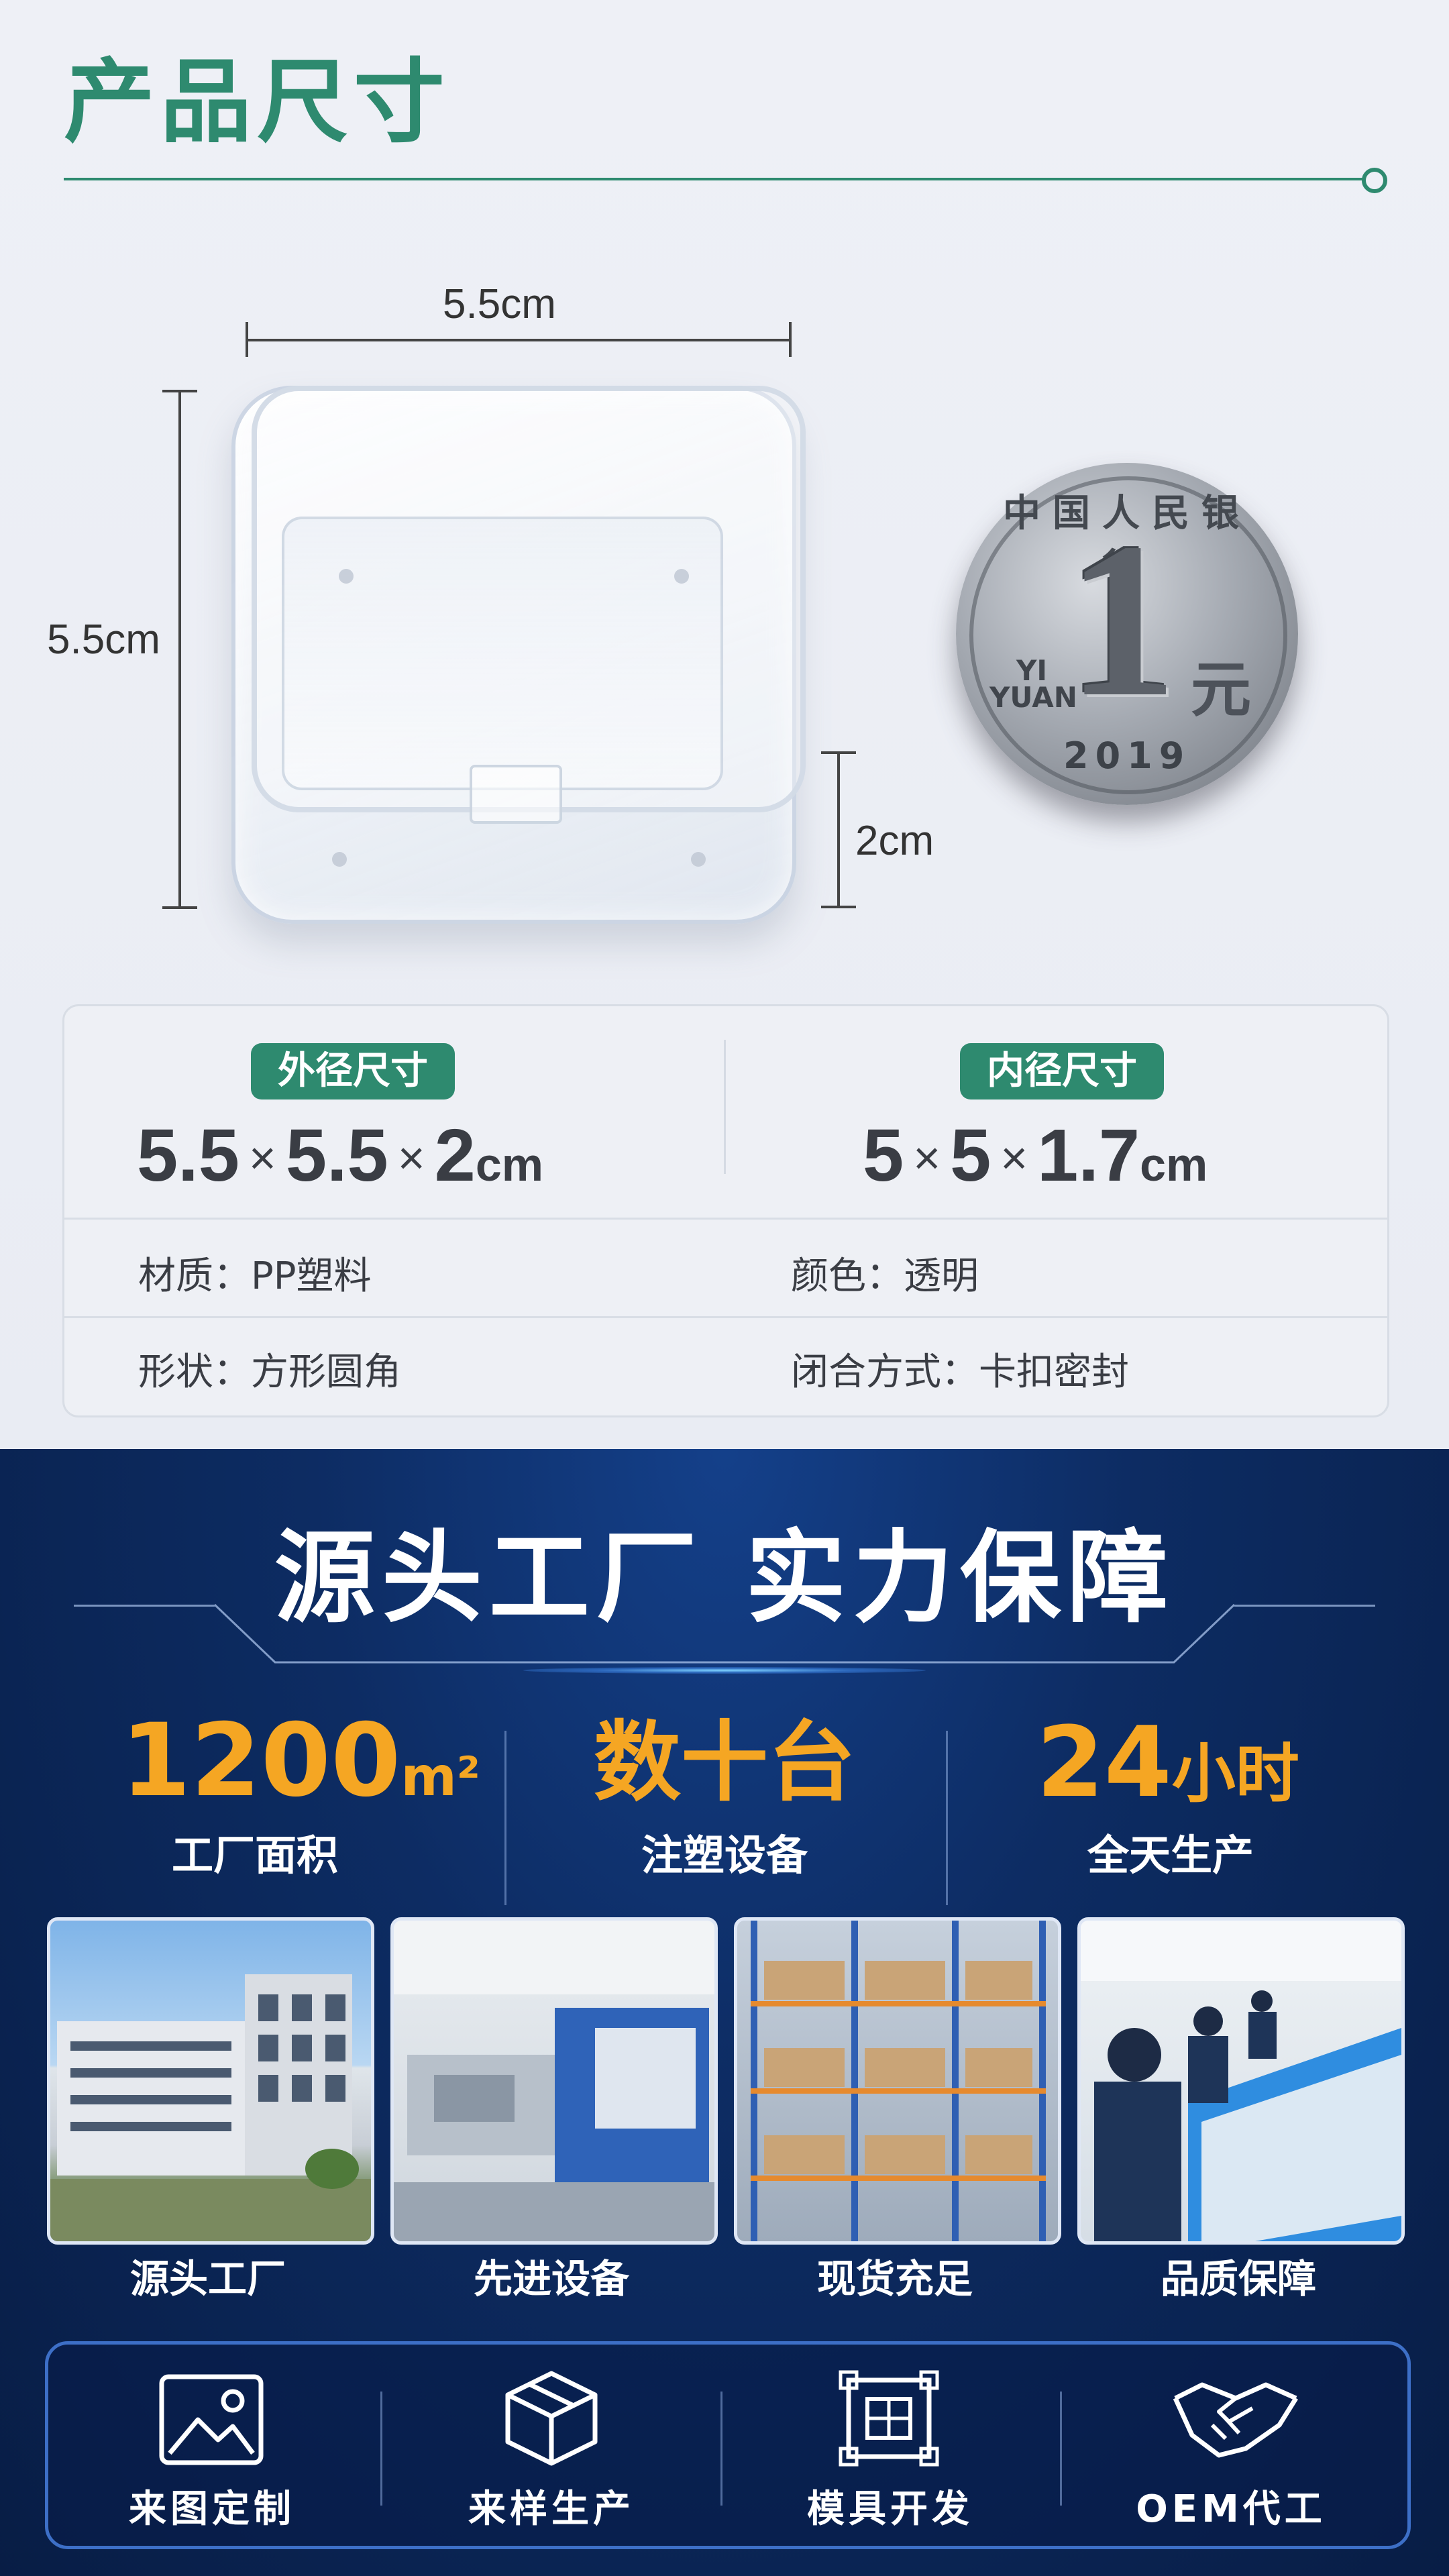 This screenshot has height=2576, width=1449. I want to click on coin-denomination: 1, so click(1122, 620).